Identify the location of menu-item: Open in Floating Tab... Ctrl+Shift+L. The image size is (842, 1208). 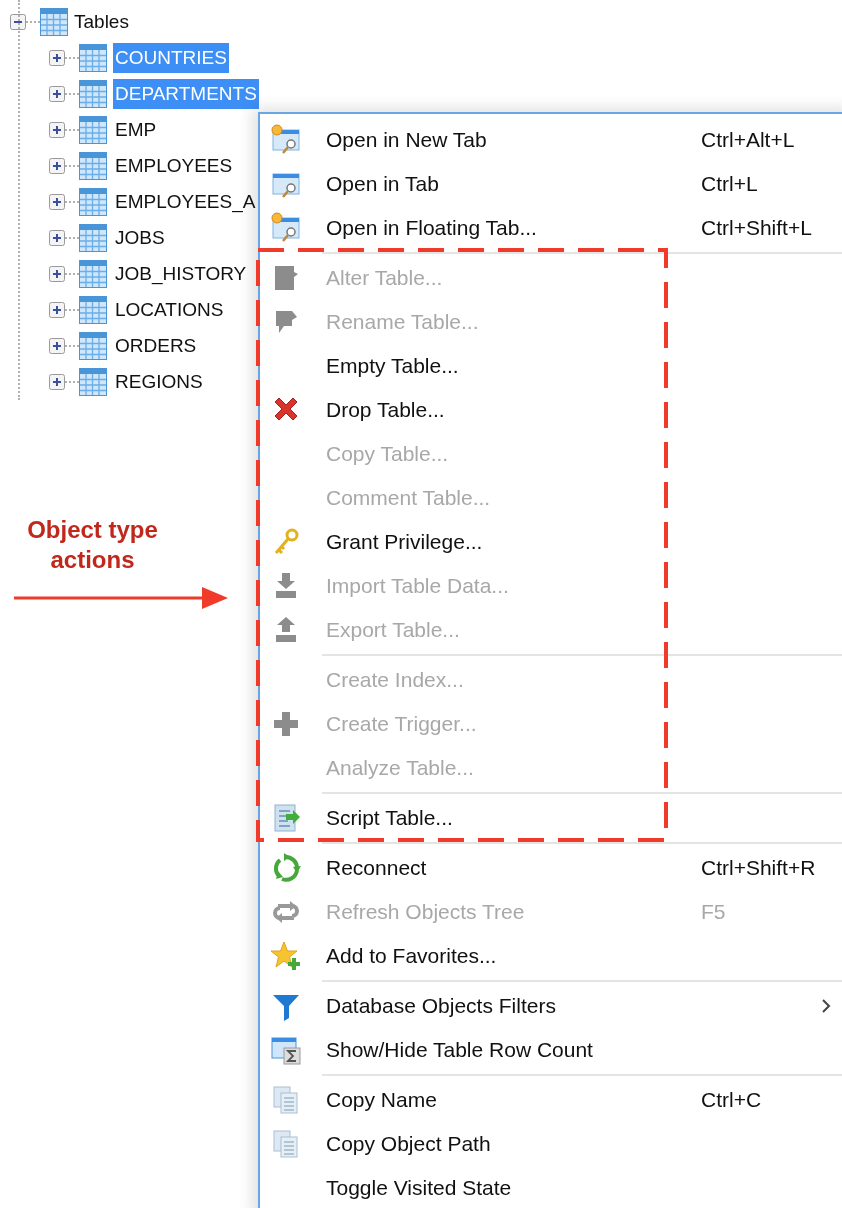
(551, 228).